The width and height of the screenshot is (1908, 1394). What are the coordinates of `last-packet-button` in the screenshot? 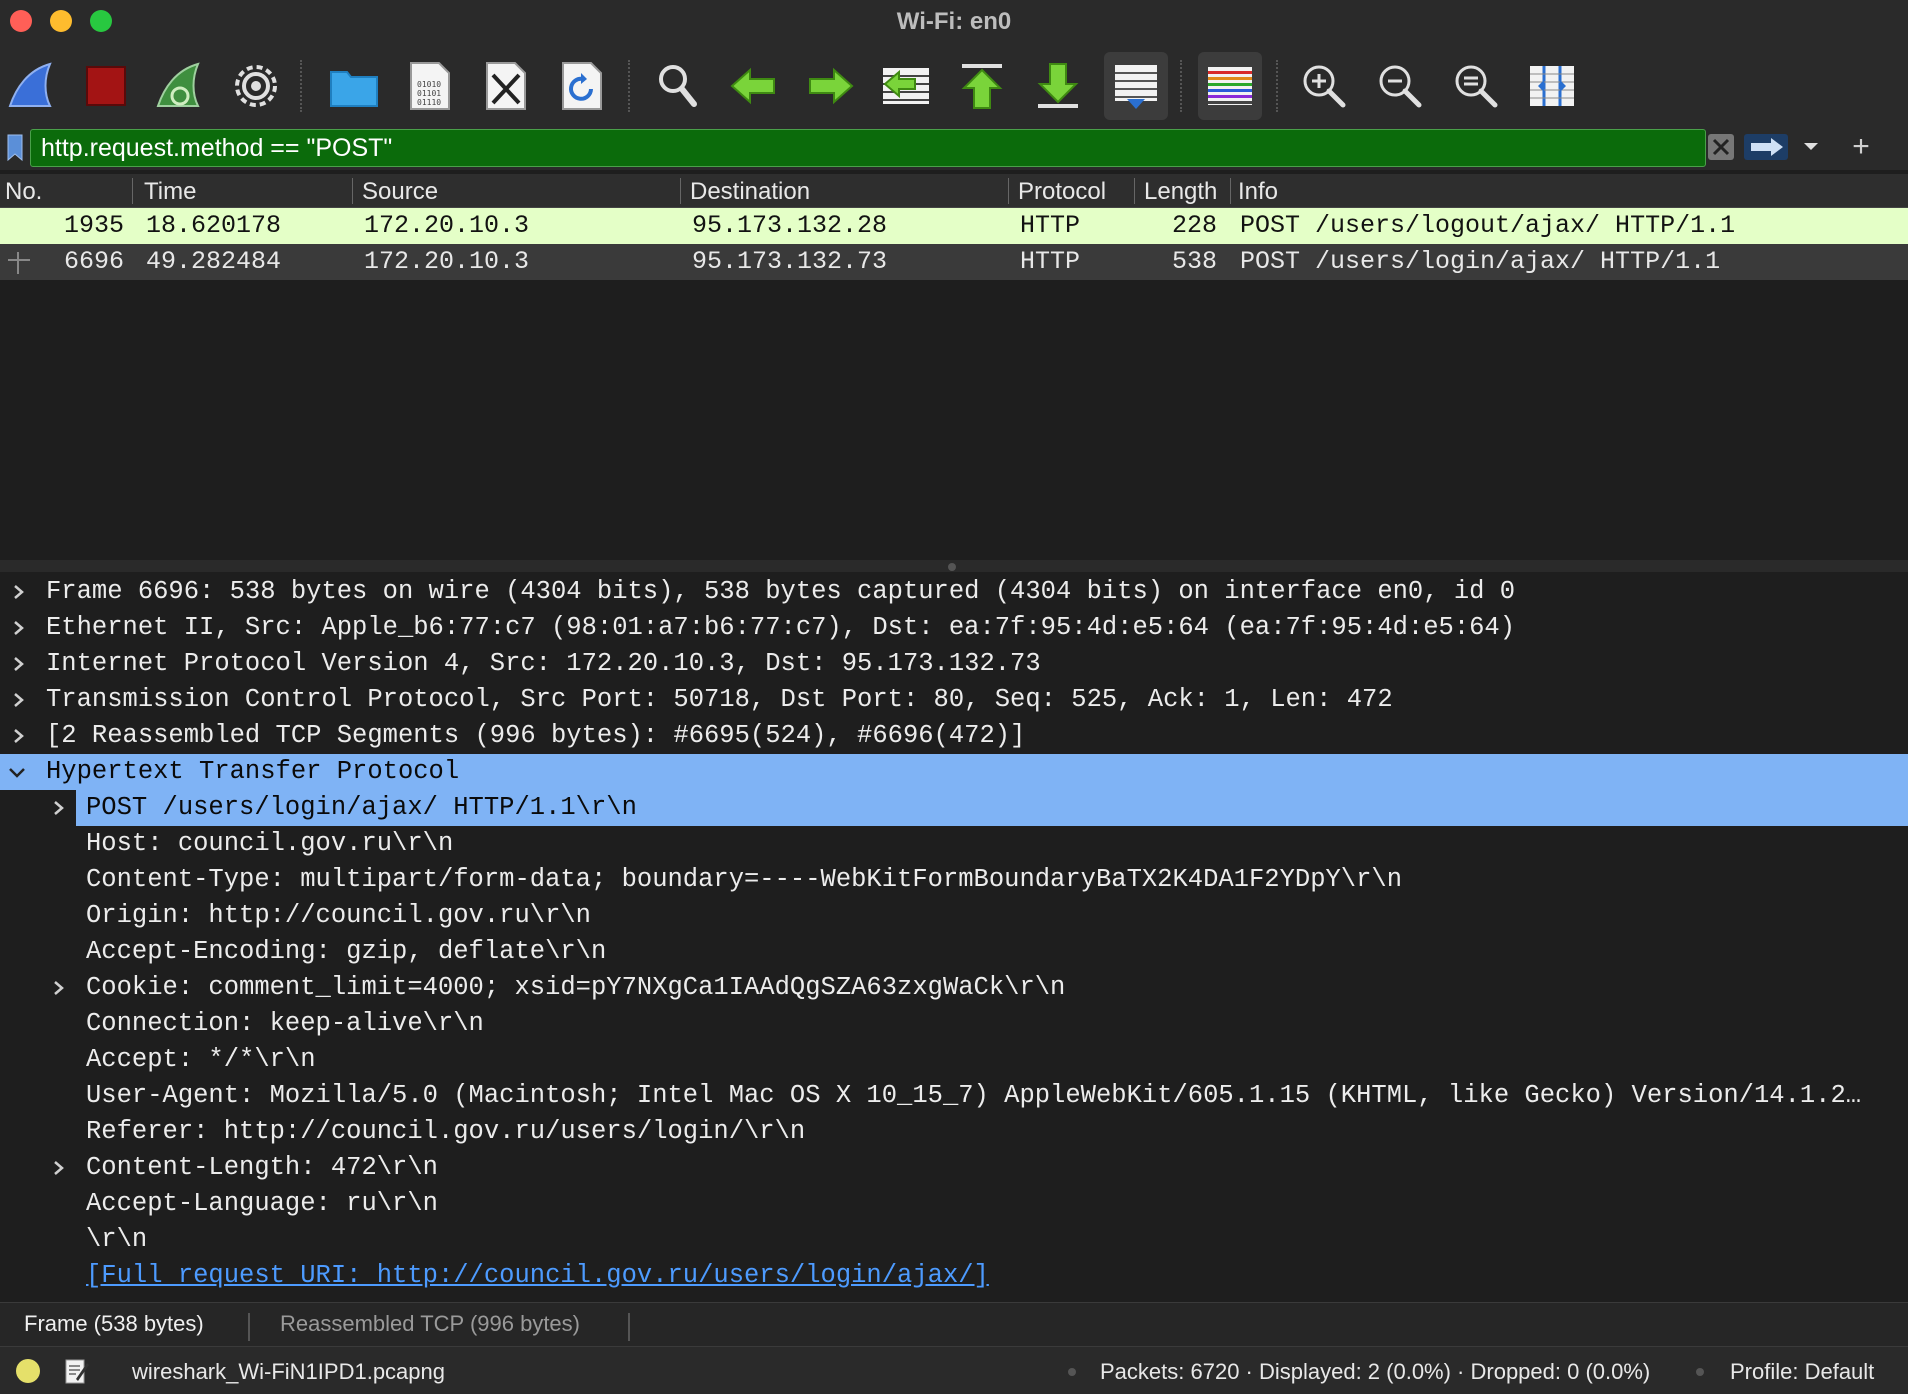 It's located at (1058, 86).